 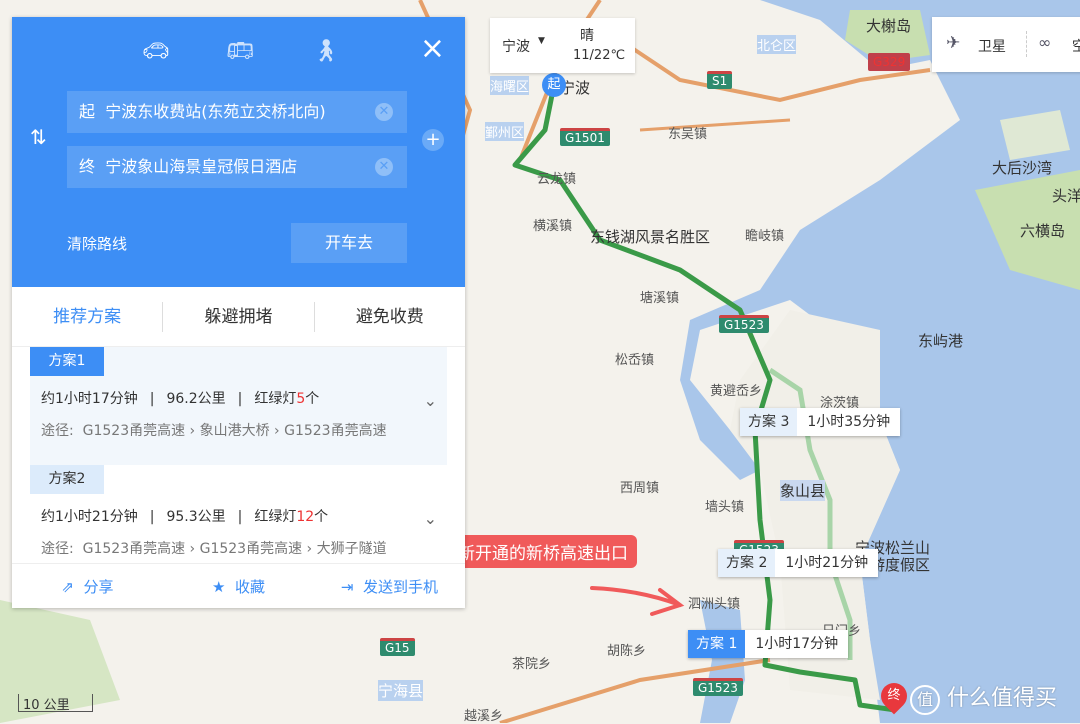 I want to click on map-label: 大榭岛, so click(x=889, y=26).